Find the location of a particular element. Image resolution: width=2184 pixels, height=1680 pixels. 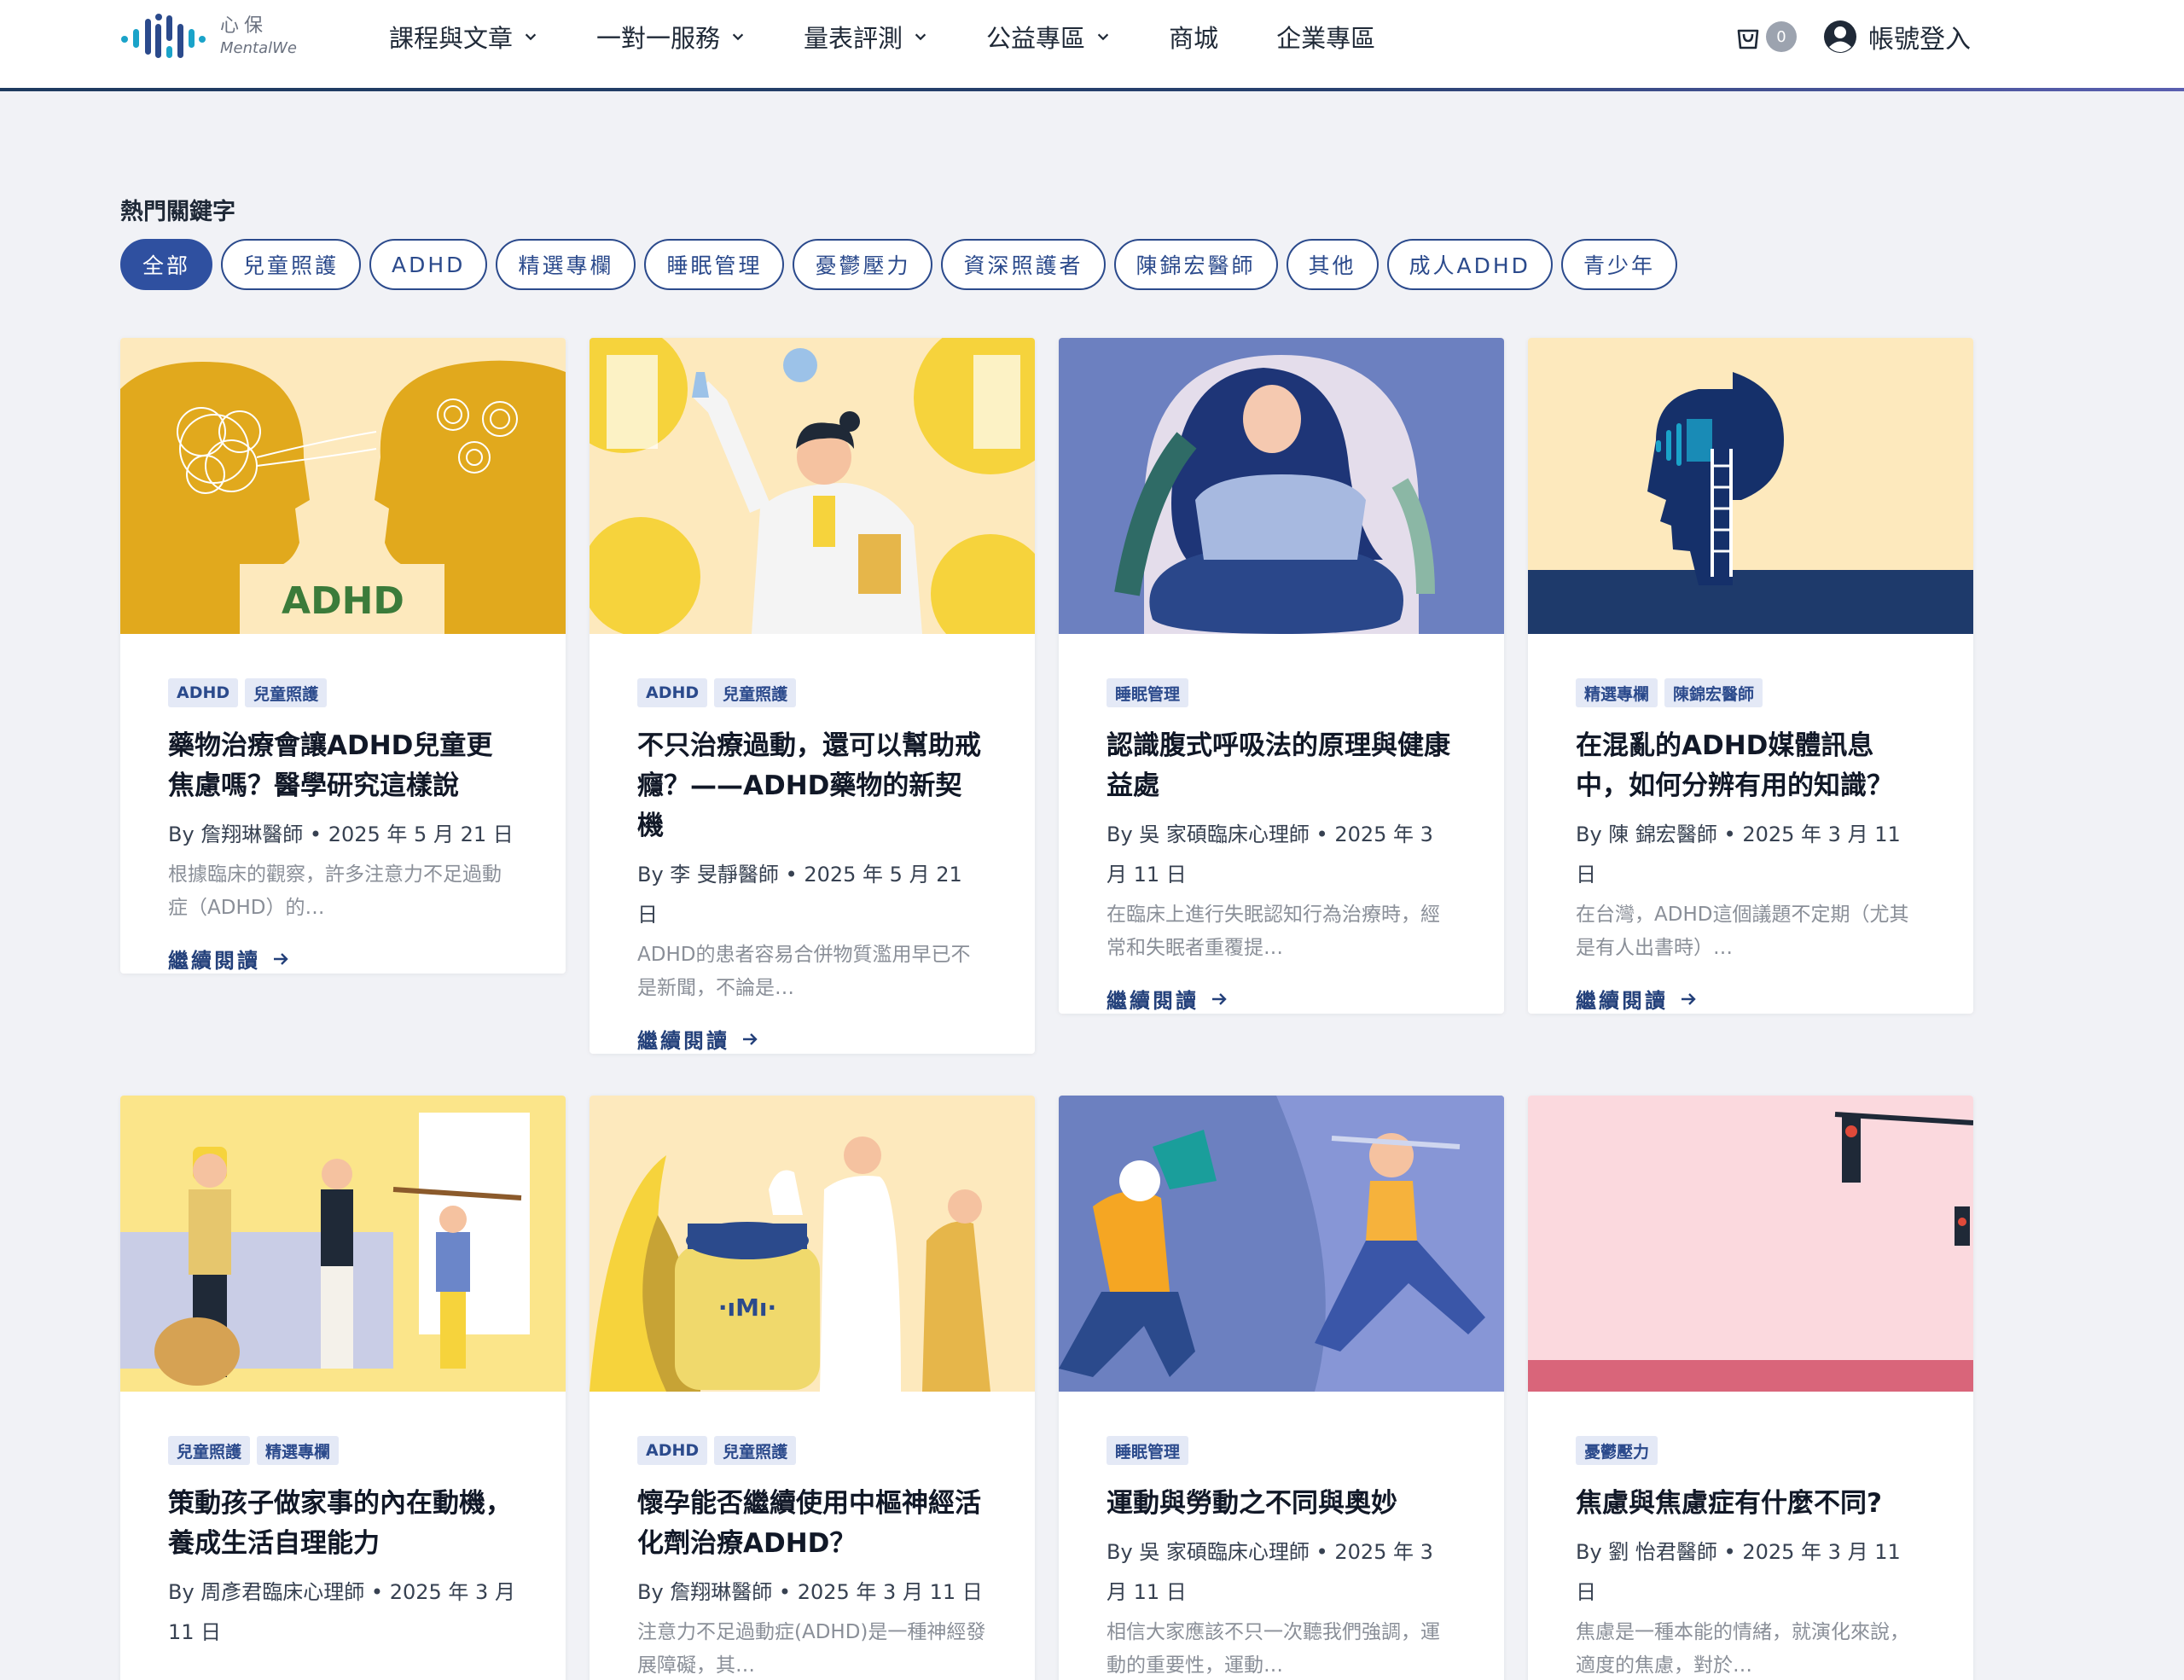

chip-adult-adhd: 成人ADHD is located at coordinates (1470, 264).